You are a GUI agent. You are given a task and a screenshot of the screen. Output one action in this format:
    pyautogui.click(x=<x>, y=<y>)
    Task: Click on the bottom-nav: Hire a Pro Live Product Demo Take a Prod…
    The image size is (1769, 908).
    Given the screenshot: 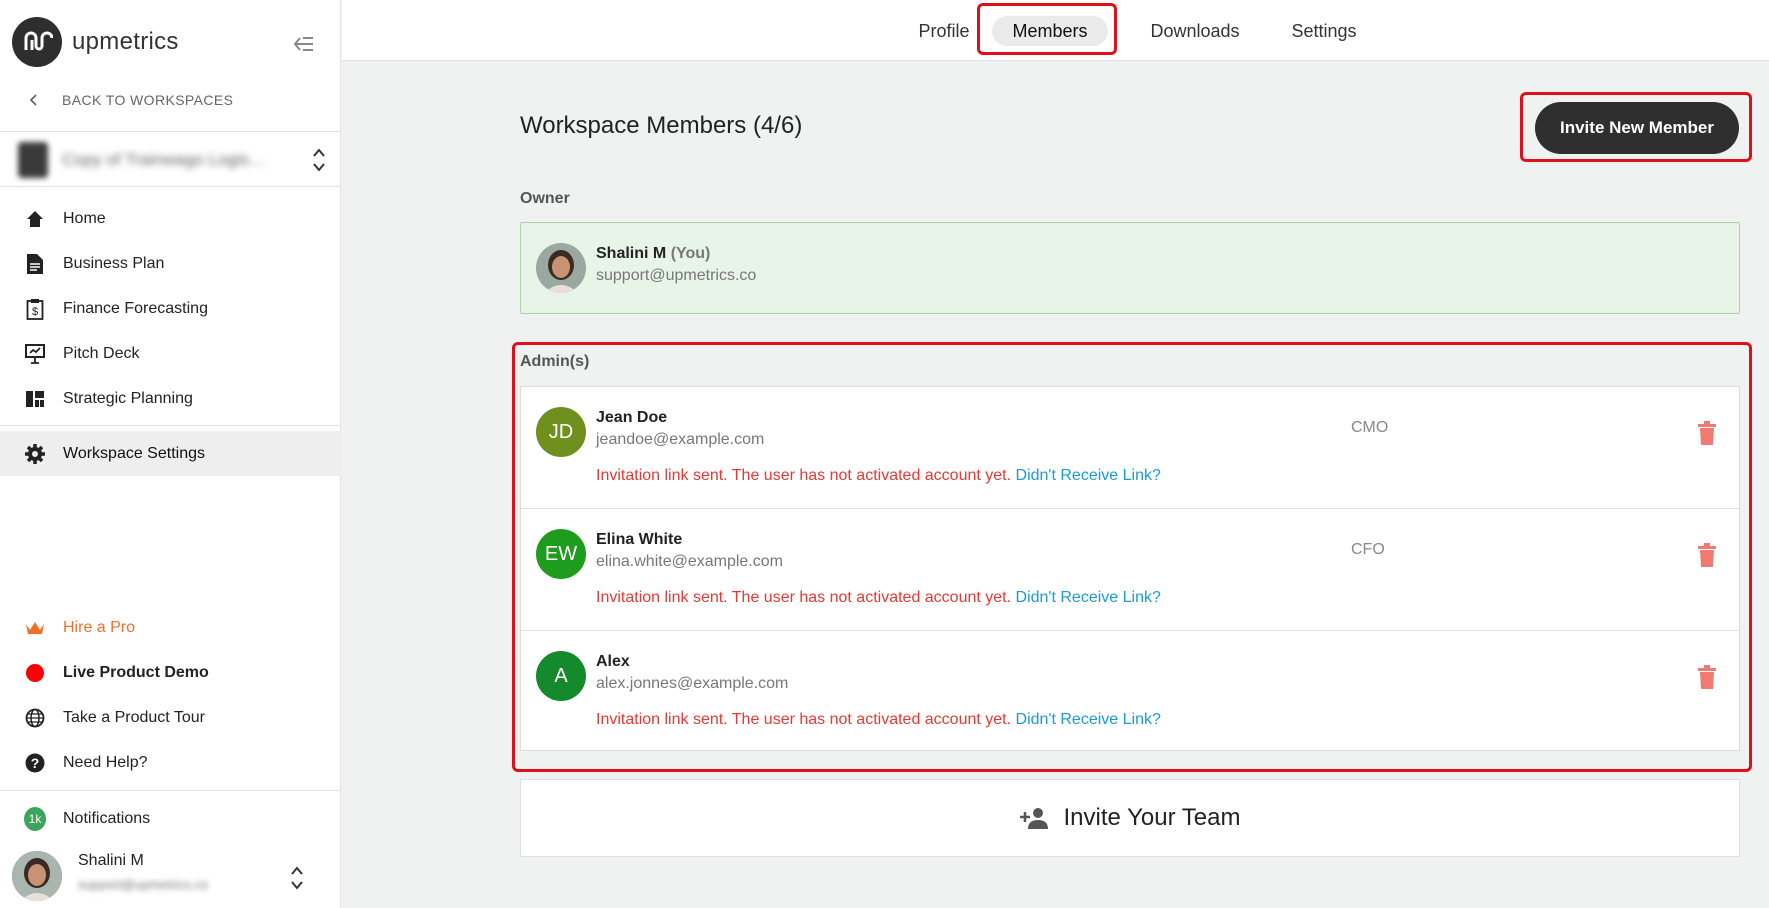 What is the action you would take?
    pyautogui.click(x=170, y=695)
    